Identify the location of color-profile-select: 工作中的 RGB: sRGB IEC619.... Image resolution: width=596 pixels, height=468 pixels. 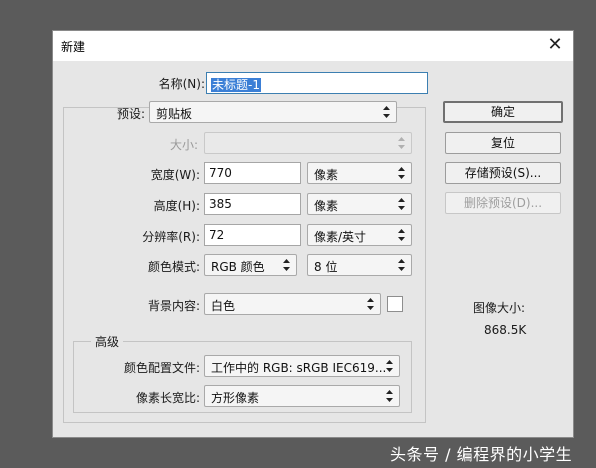
(302, 366).